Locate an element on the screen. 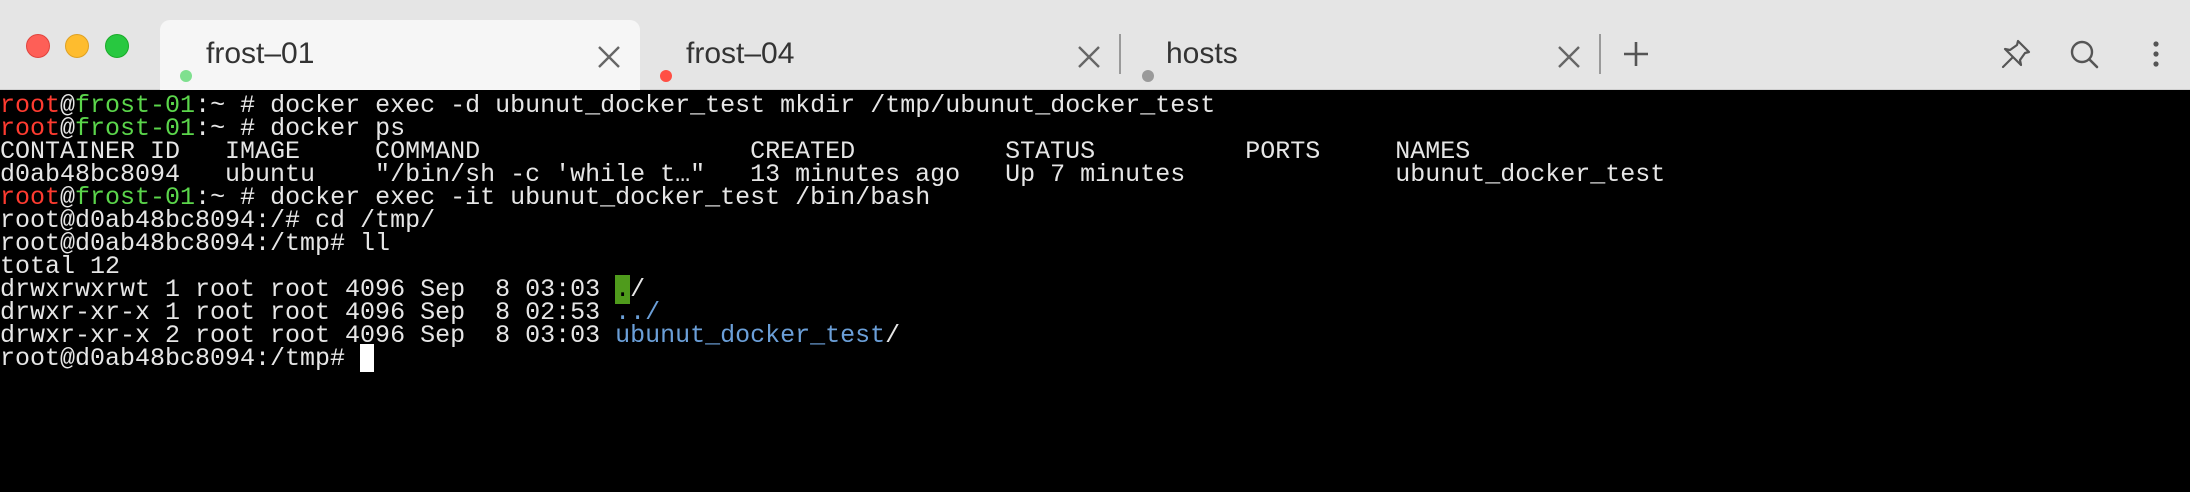  tab-label: frost–04 is located at coordinates (740, 53).